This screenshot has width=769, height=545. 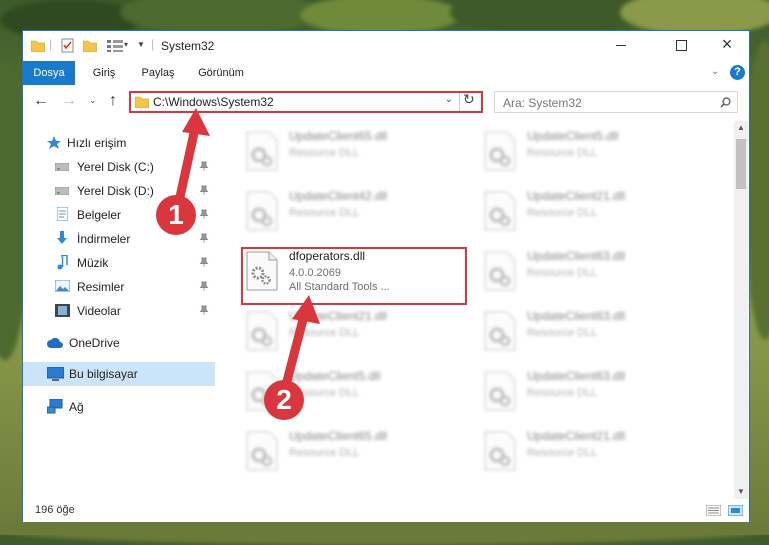 What do you see at coordinates (176, 215) in the screenshot?
I see `step-1-badge: 1` at bounding box center [176, 215].